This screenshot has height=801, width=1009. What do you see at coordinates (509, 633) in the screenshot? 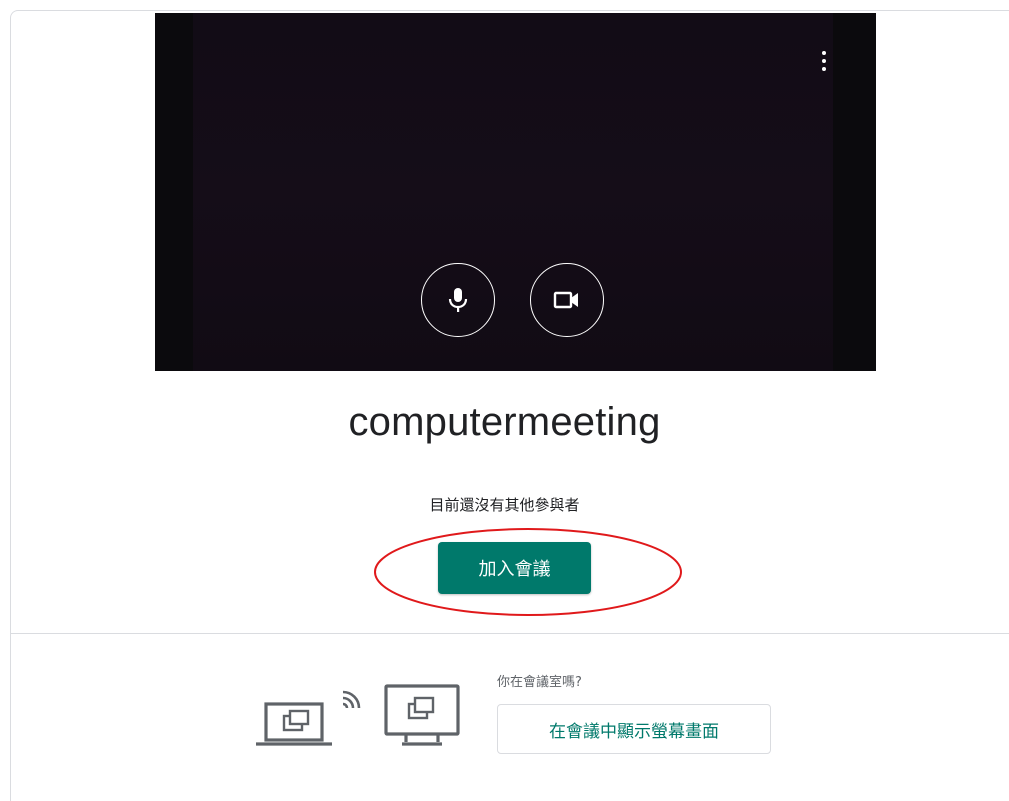
I see `section-divider` at bounding box center [509, 633].